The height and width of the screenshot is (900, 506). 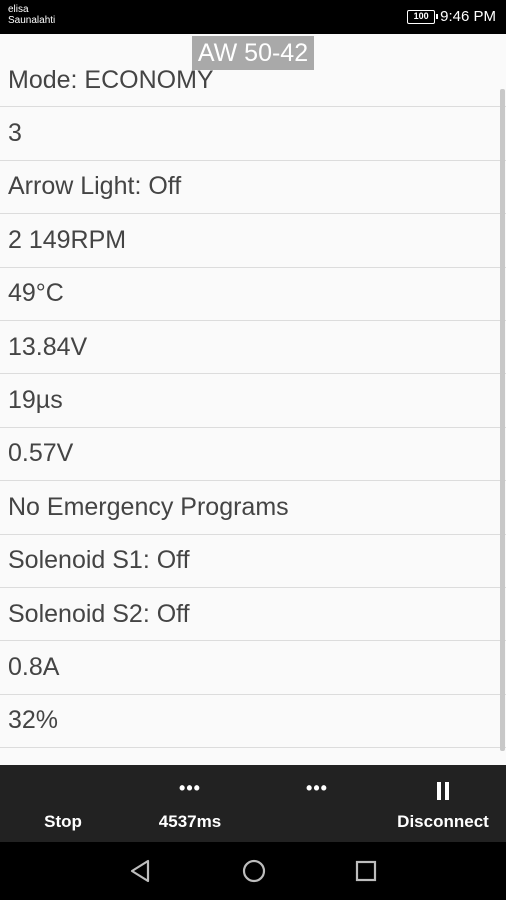 I want to click on list-item: 32%, so click(x=253, y=722).